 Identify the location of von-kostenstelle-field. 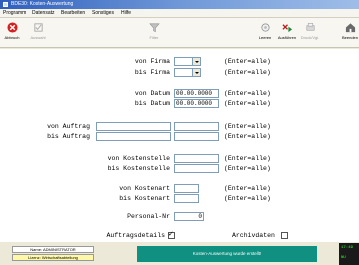
(196, 158).